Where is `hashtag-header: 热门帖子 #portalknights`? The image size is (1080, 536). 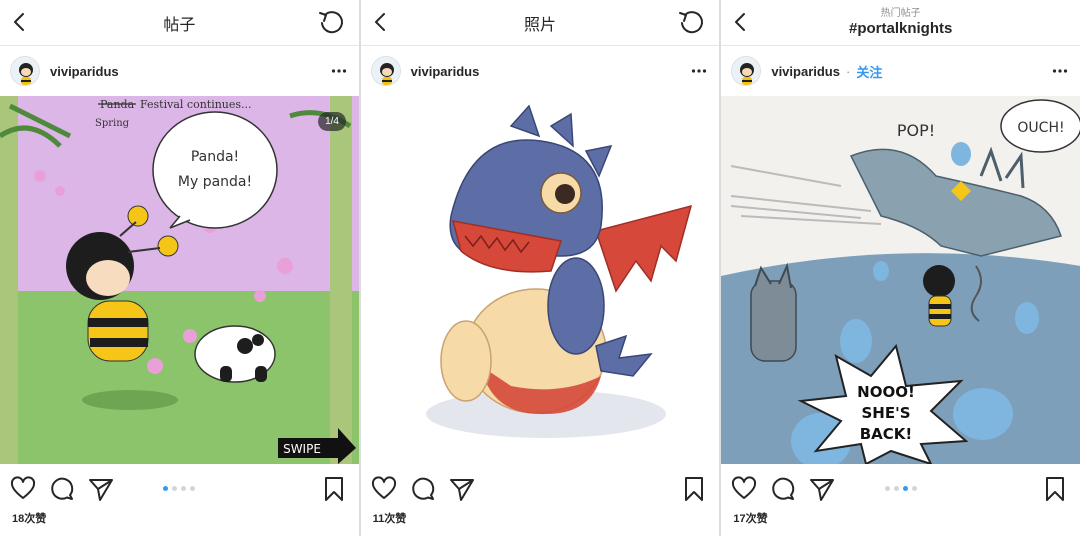 hashtag-header: 热门帖子 #portalknights is located at coordinates (900, 23).